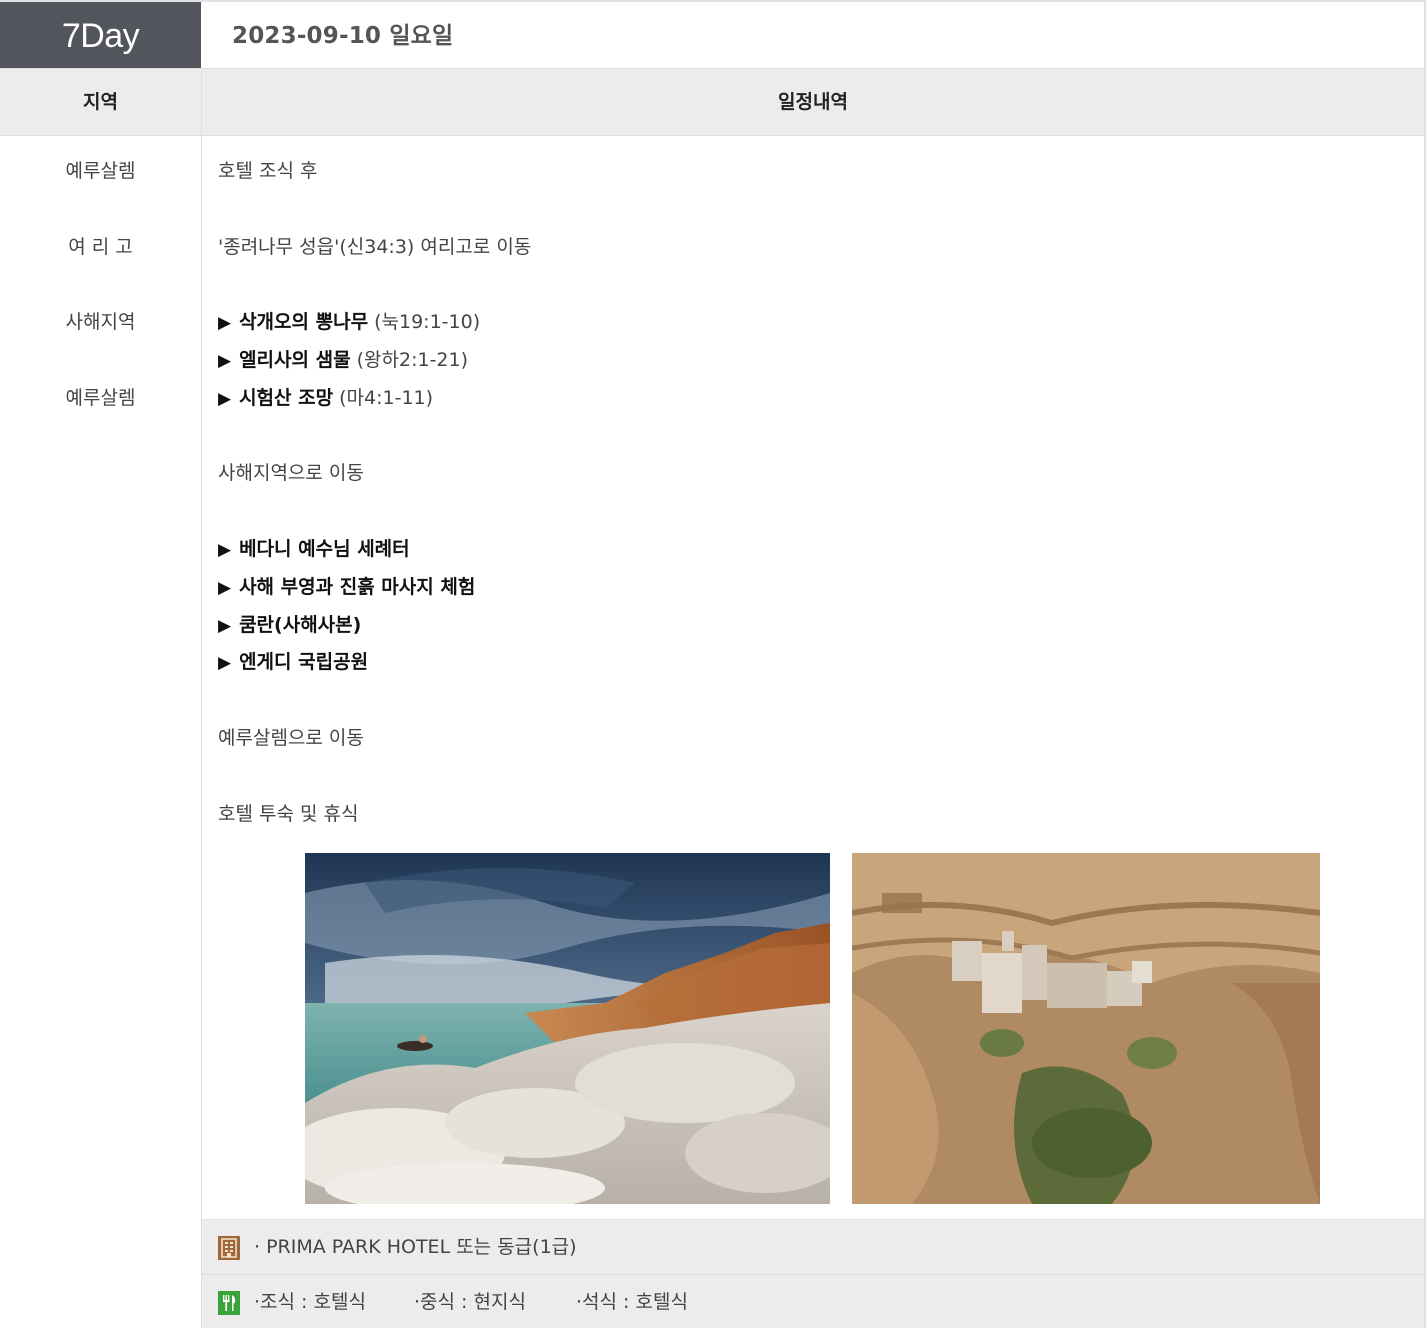  Describe the element at coordinates (229, 1248) in the screenshot. I see `hotel-icon` at that location.